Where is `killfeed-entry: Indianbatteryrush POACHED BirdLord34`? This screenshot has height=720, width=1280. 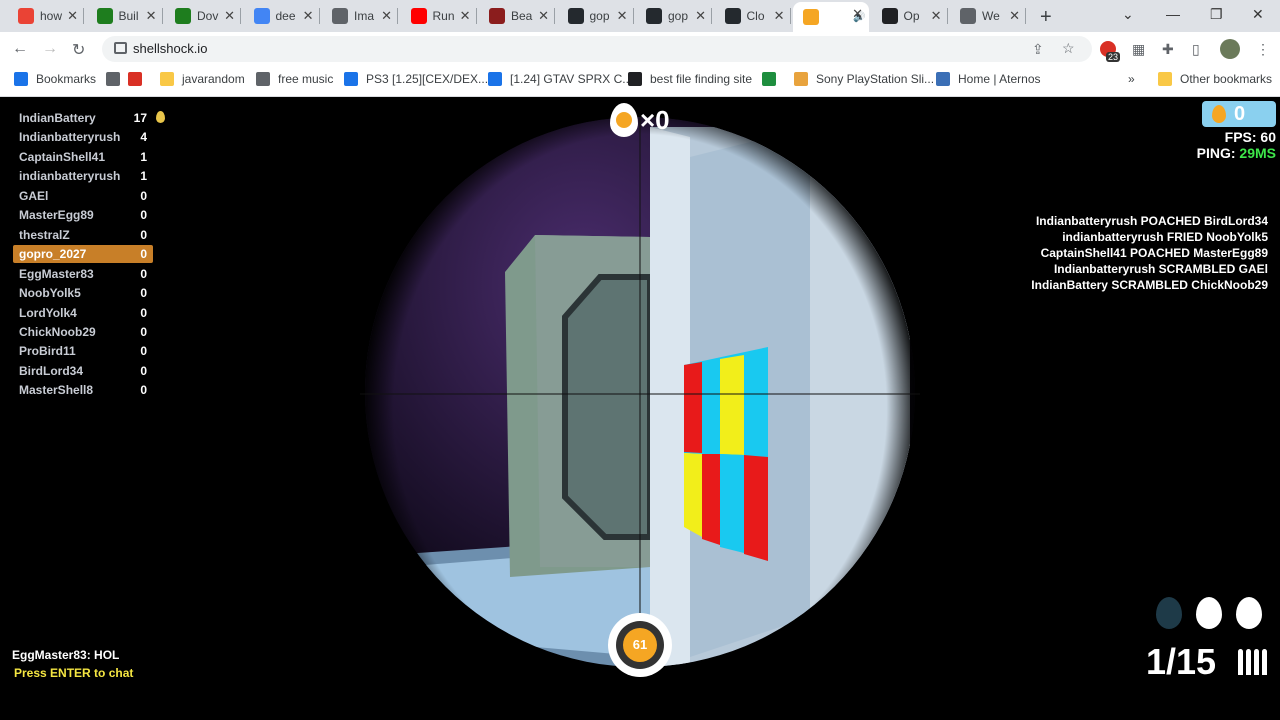 killfeed-entry: Indianbatteryrush POACHED BirdLord34 is located at coordinates (1151, 221).